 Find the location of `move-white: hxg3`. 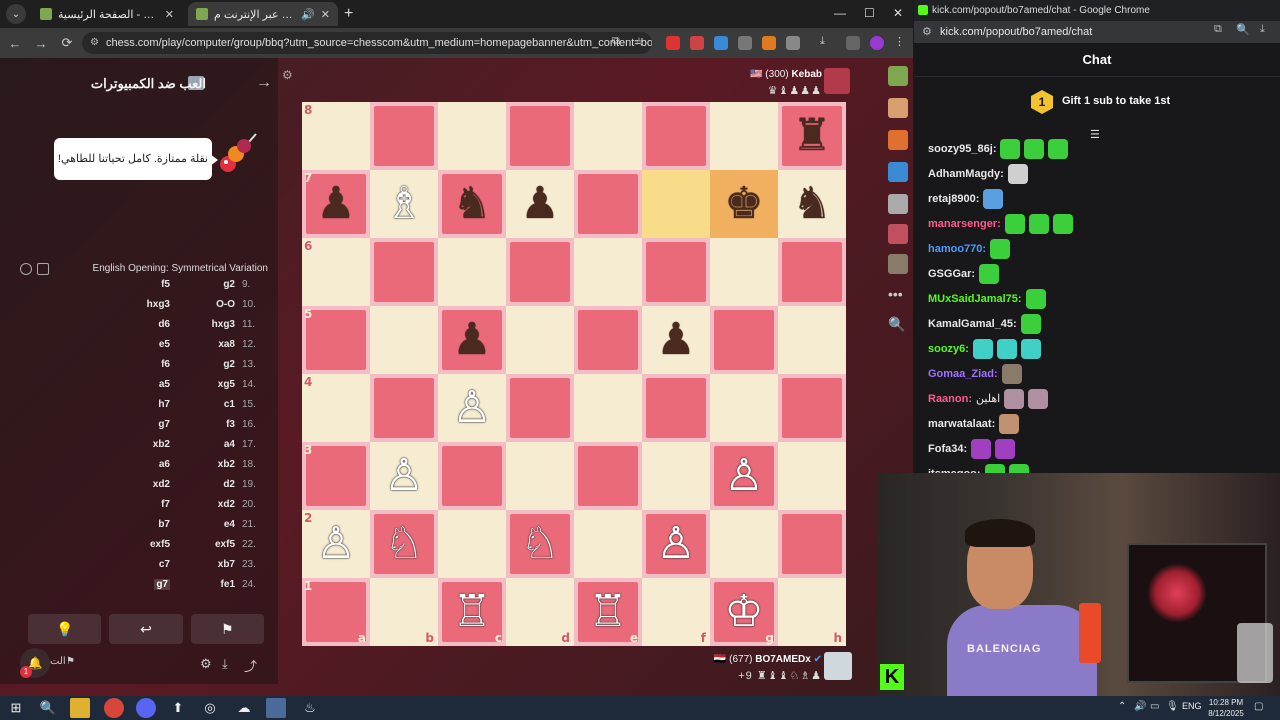

move-white: hxg3 is located at coordinates (207, 324).